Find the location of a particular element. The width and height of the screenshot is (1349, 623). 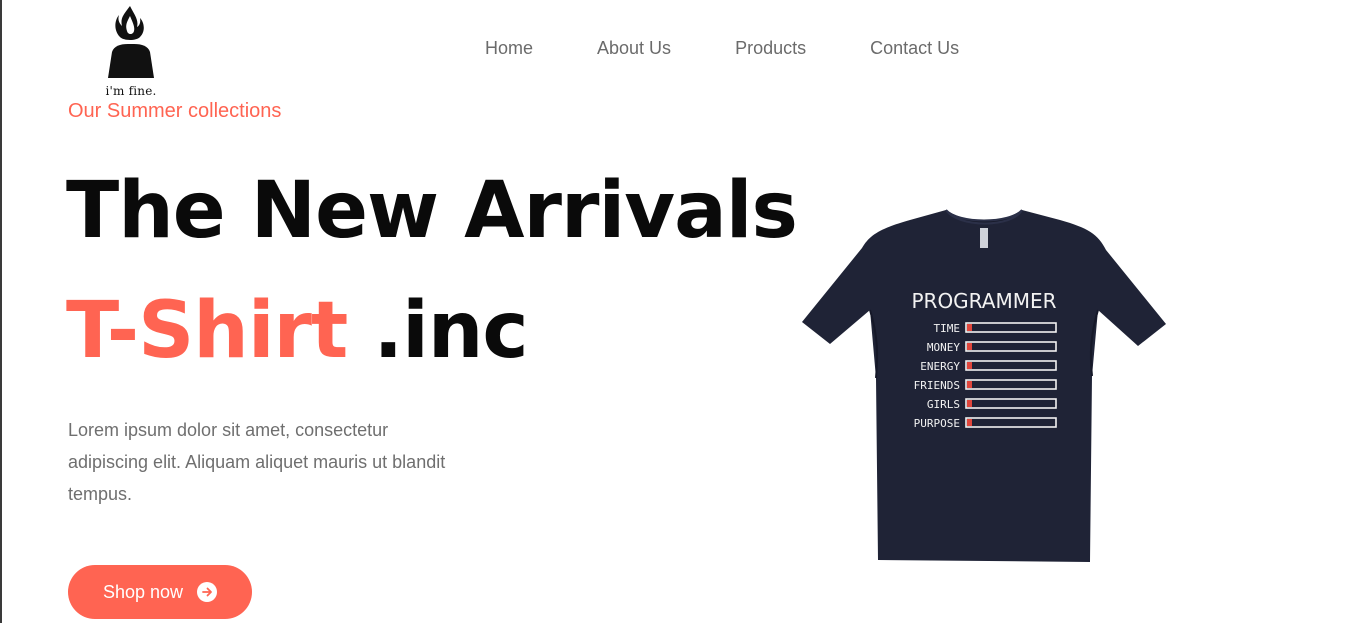

hero-title-rest: .inc is located at coordinates (437, 331).